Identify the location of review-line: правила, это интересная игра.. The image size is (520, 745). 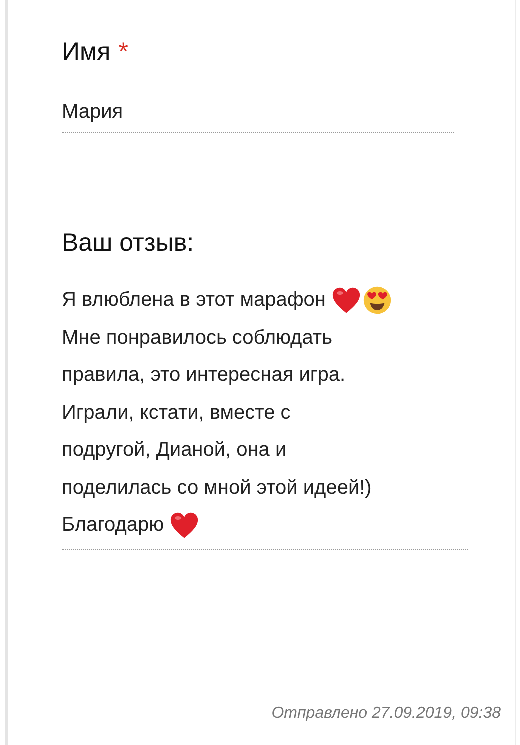
(204, 376).